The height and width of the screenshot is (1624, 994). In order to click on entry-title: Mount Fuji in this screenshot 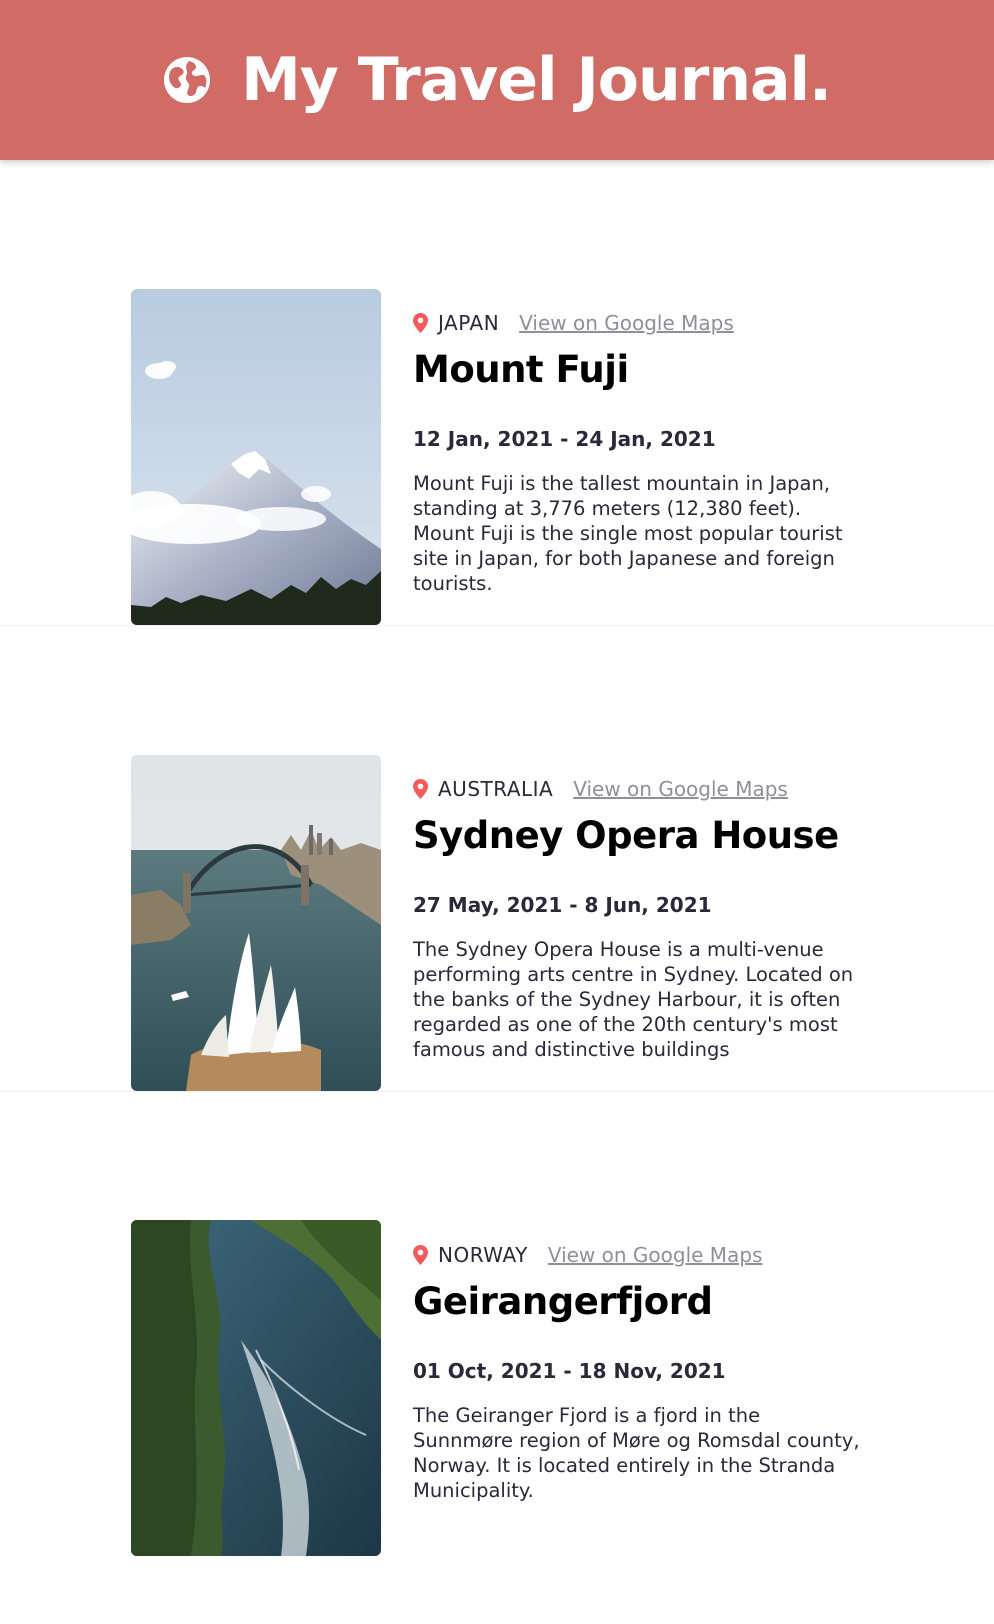, I will do `click(521, 369)`.